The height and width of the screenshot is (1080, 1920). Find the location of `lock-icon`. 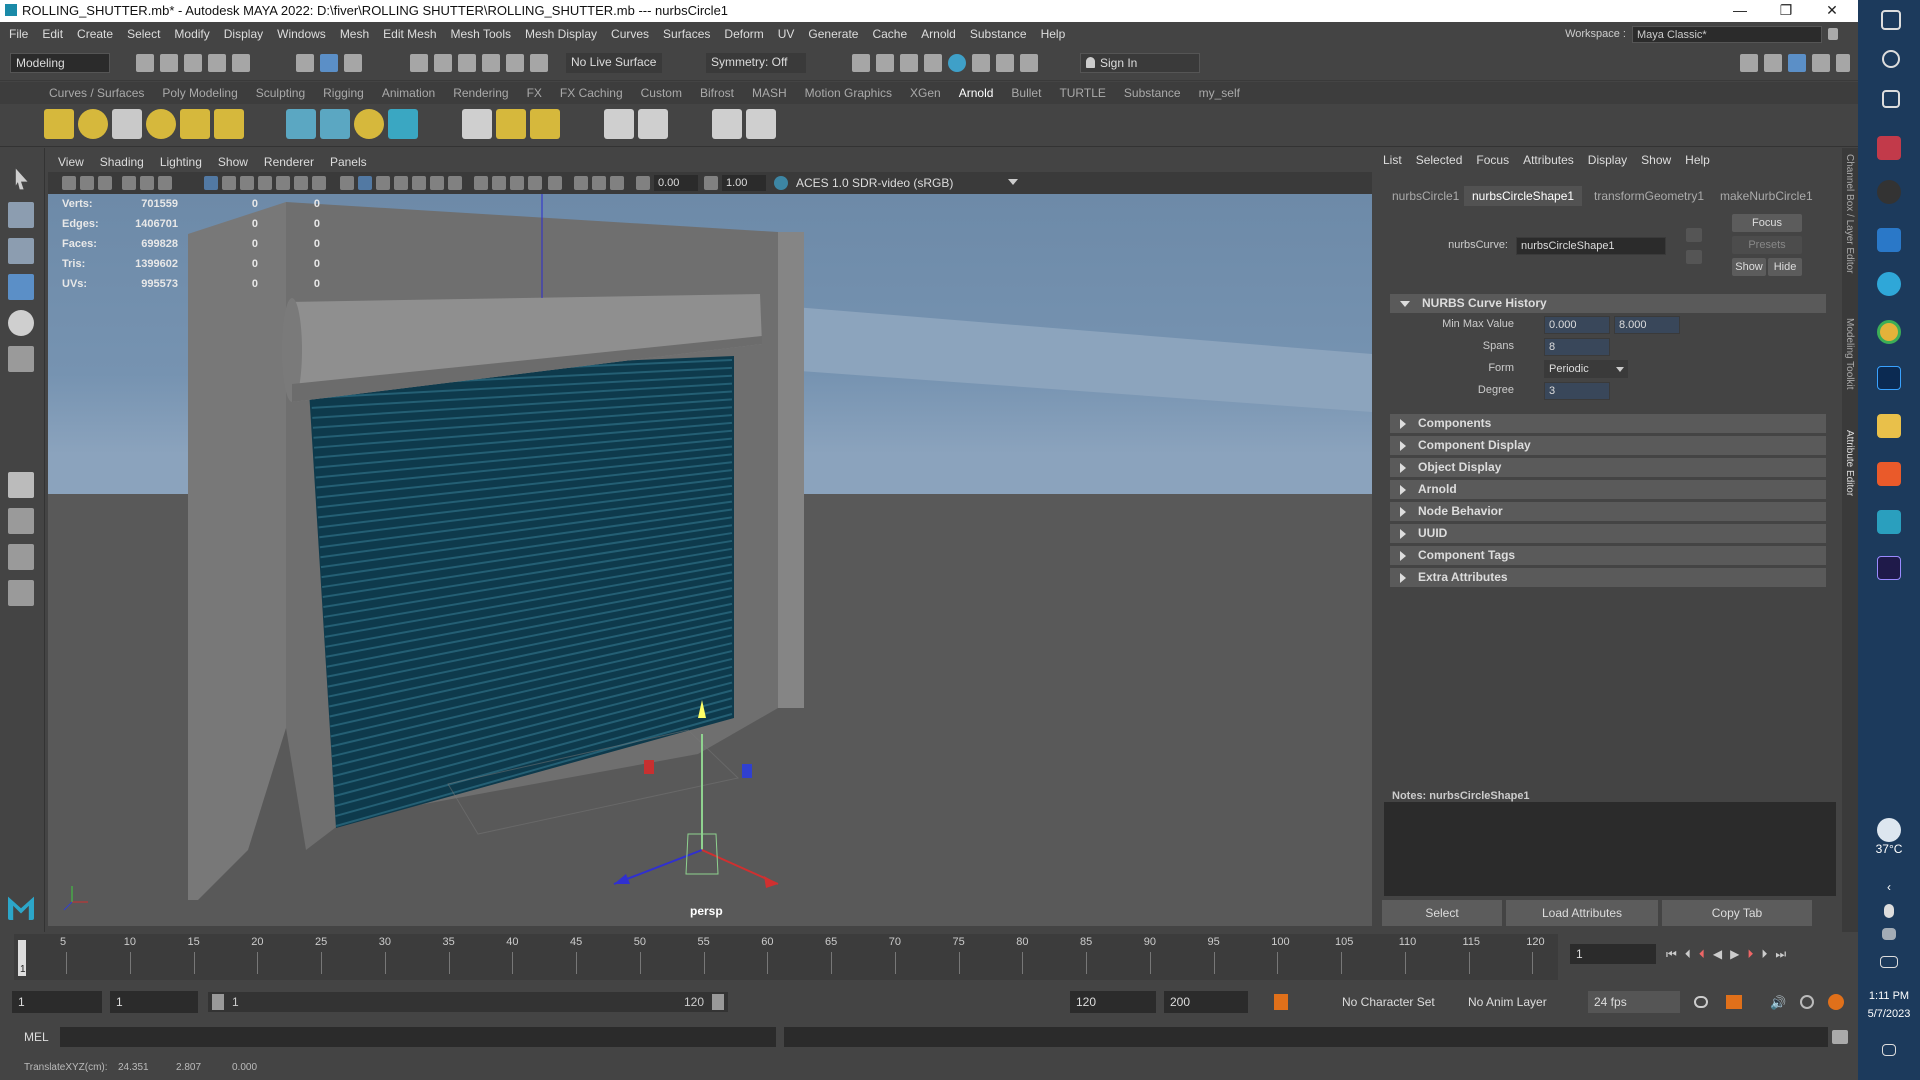

lock-icon is located at coordinates (1833, 34).